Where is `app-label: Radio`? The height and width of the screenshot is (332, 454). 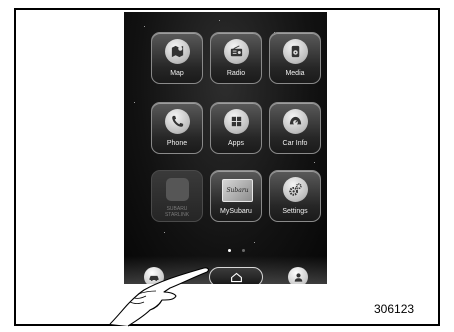 app-label: Radio is located at coordinates (236, 73).